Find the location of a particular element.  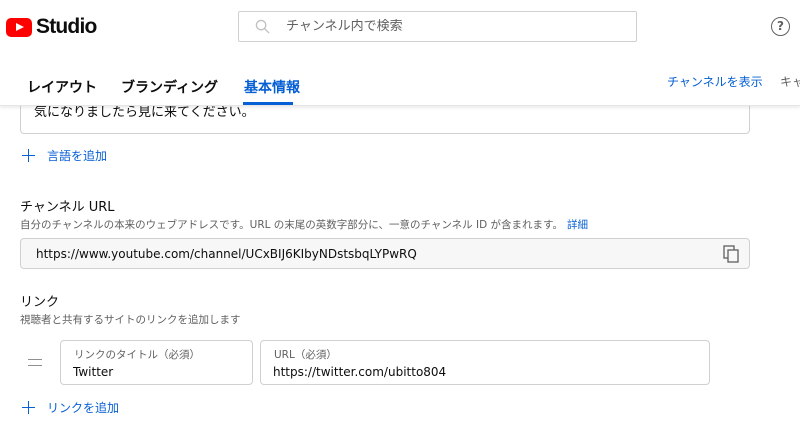

learn-more-link: 詳細 is located at coordinates (577, 225).